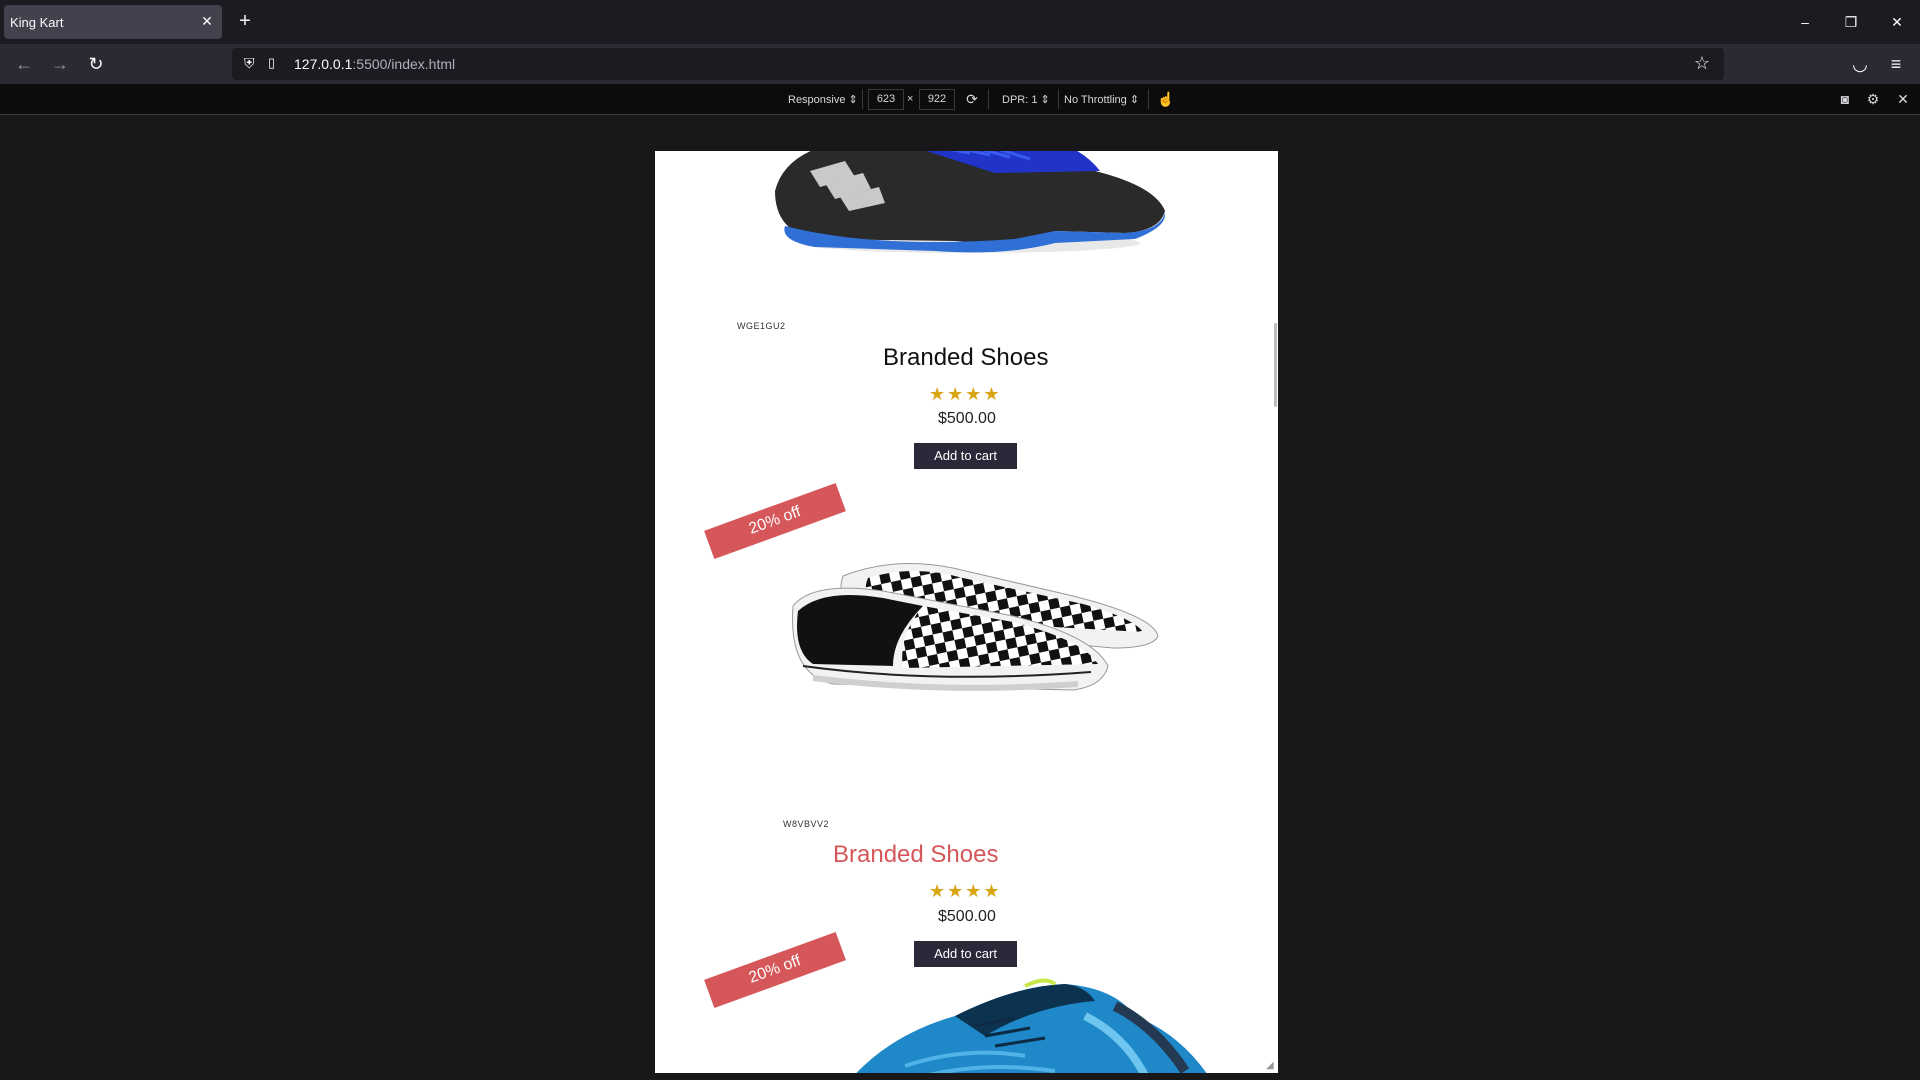 This screenshot has height=1080, width=1920. Describe the element at coordinates (1702, 63) in the screenshot. I see `bookmark-star-icon: ☆` at that location.